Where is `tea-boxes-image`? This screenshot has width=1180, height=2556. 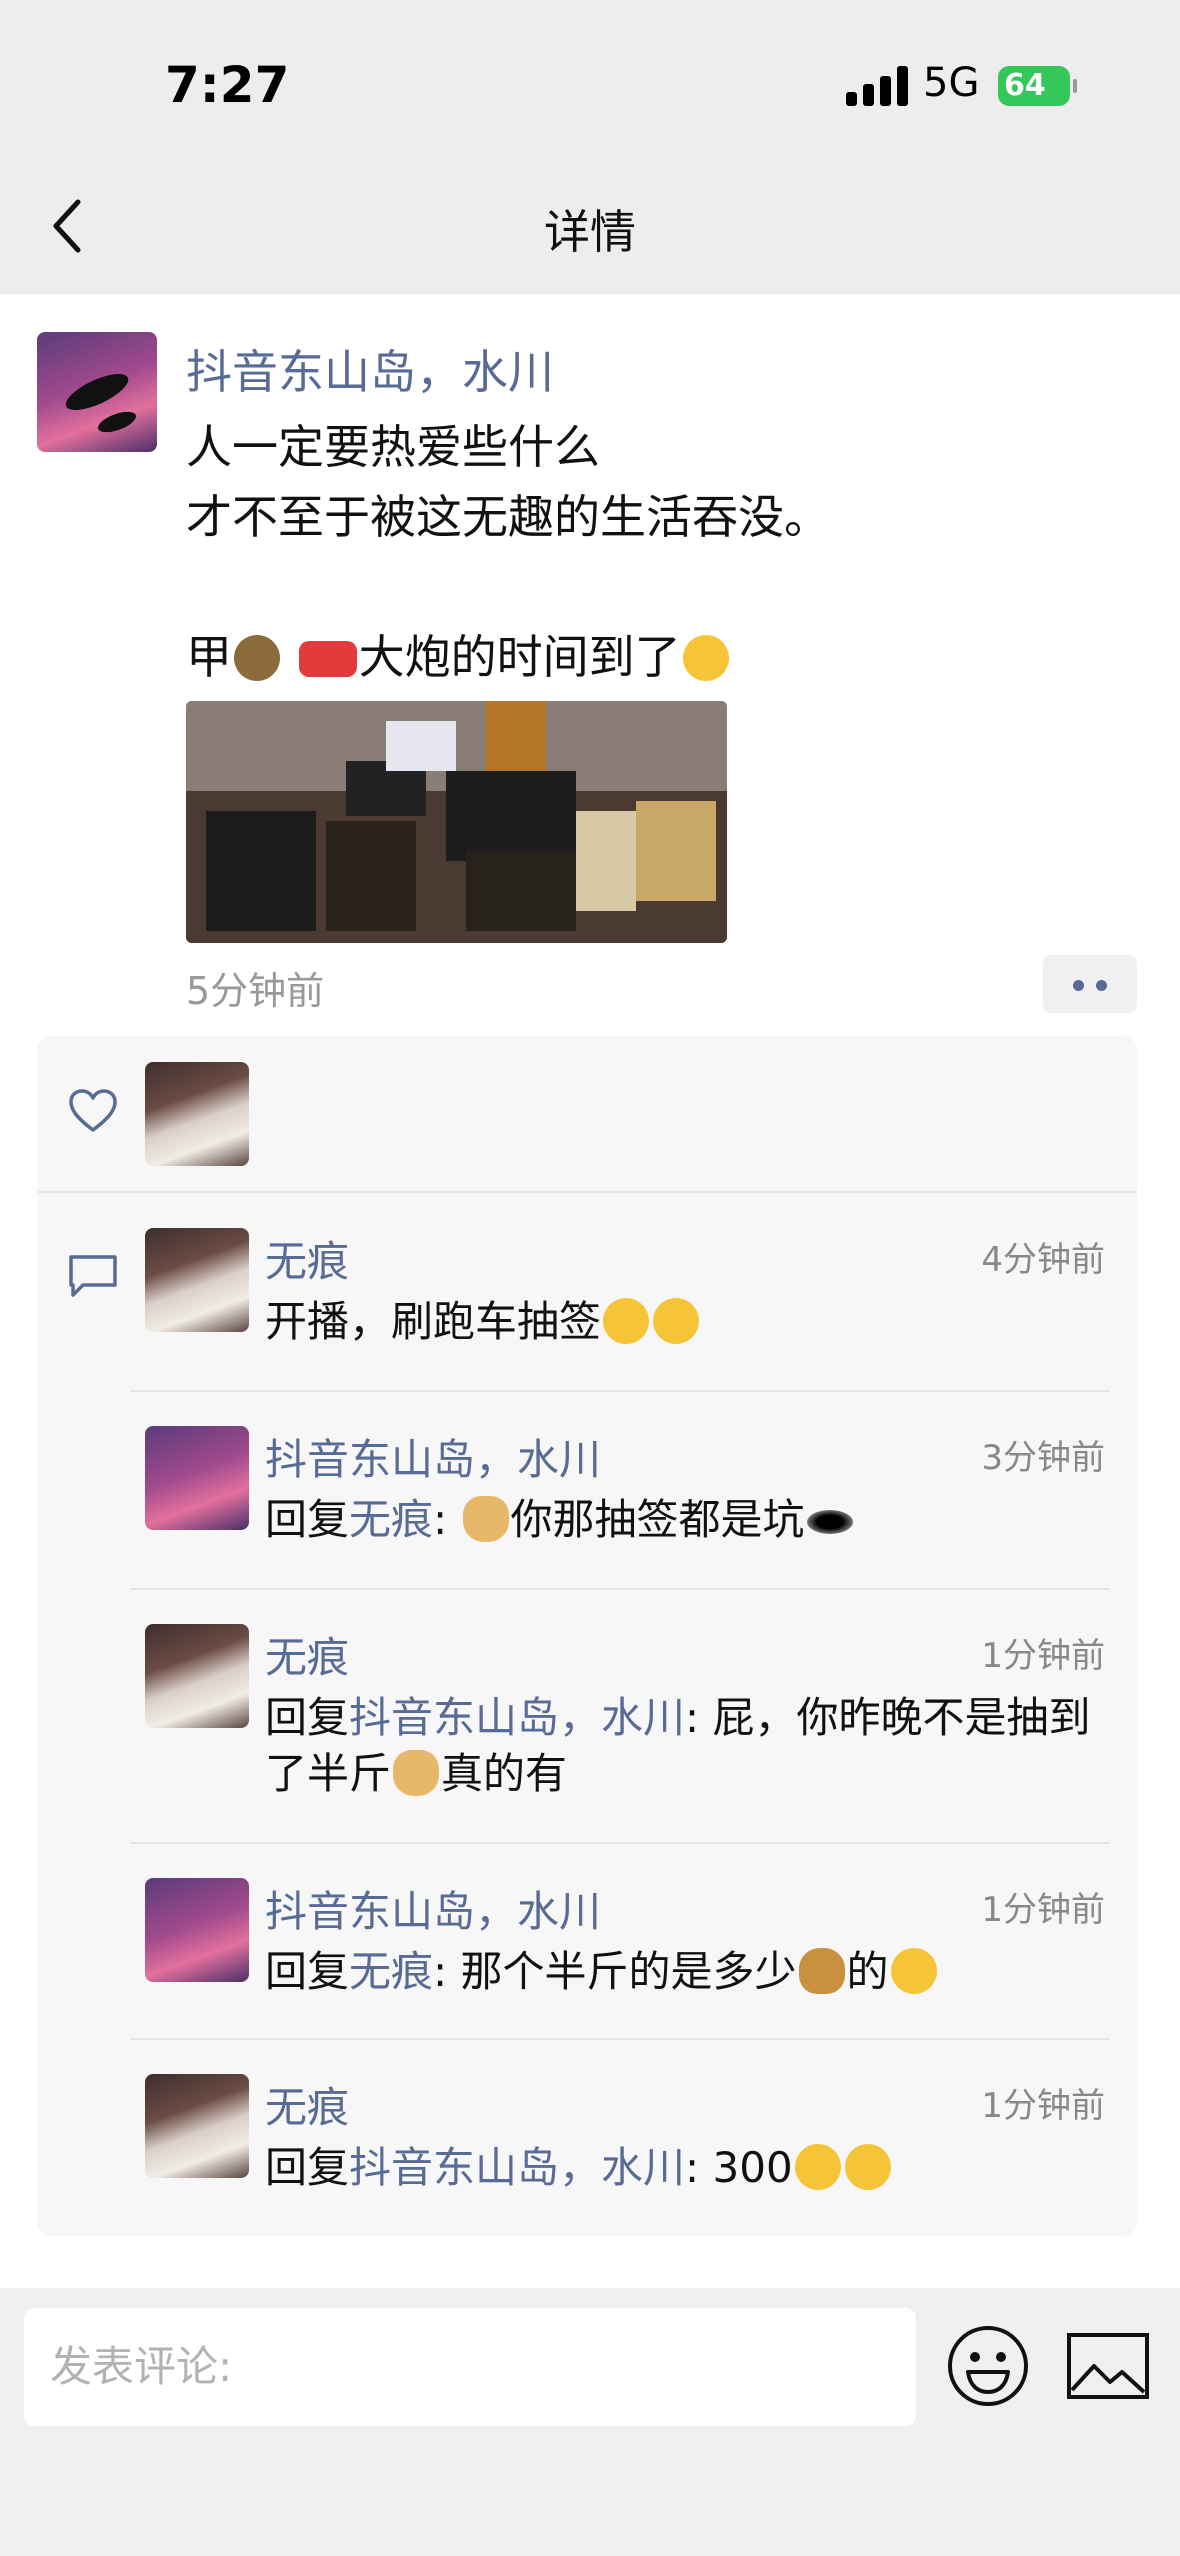 tea-boxes-image is located at coordinates (456, 822).